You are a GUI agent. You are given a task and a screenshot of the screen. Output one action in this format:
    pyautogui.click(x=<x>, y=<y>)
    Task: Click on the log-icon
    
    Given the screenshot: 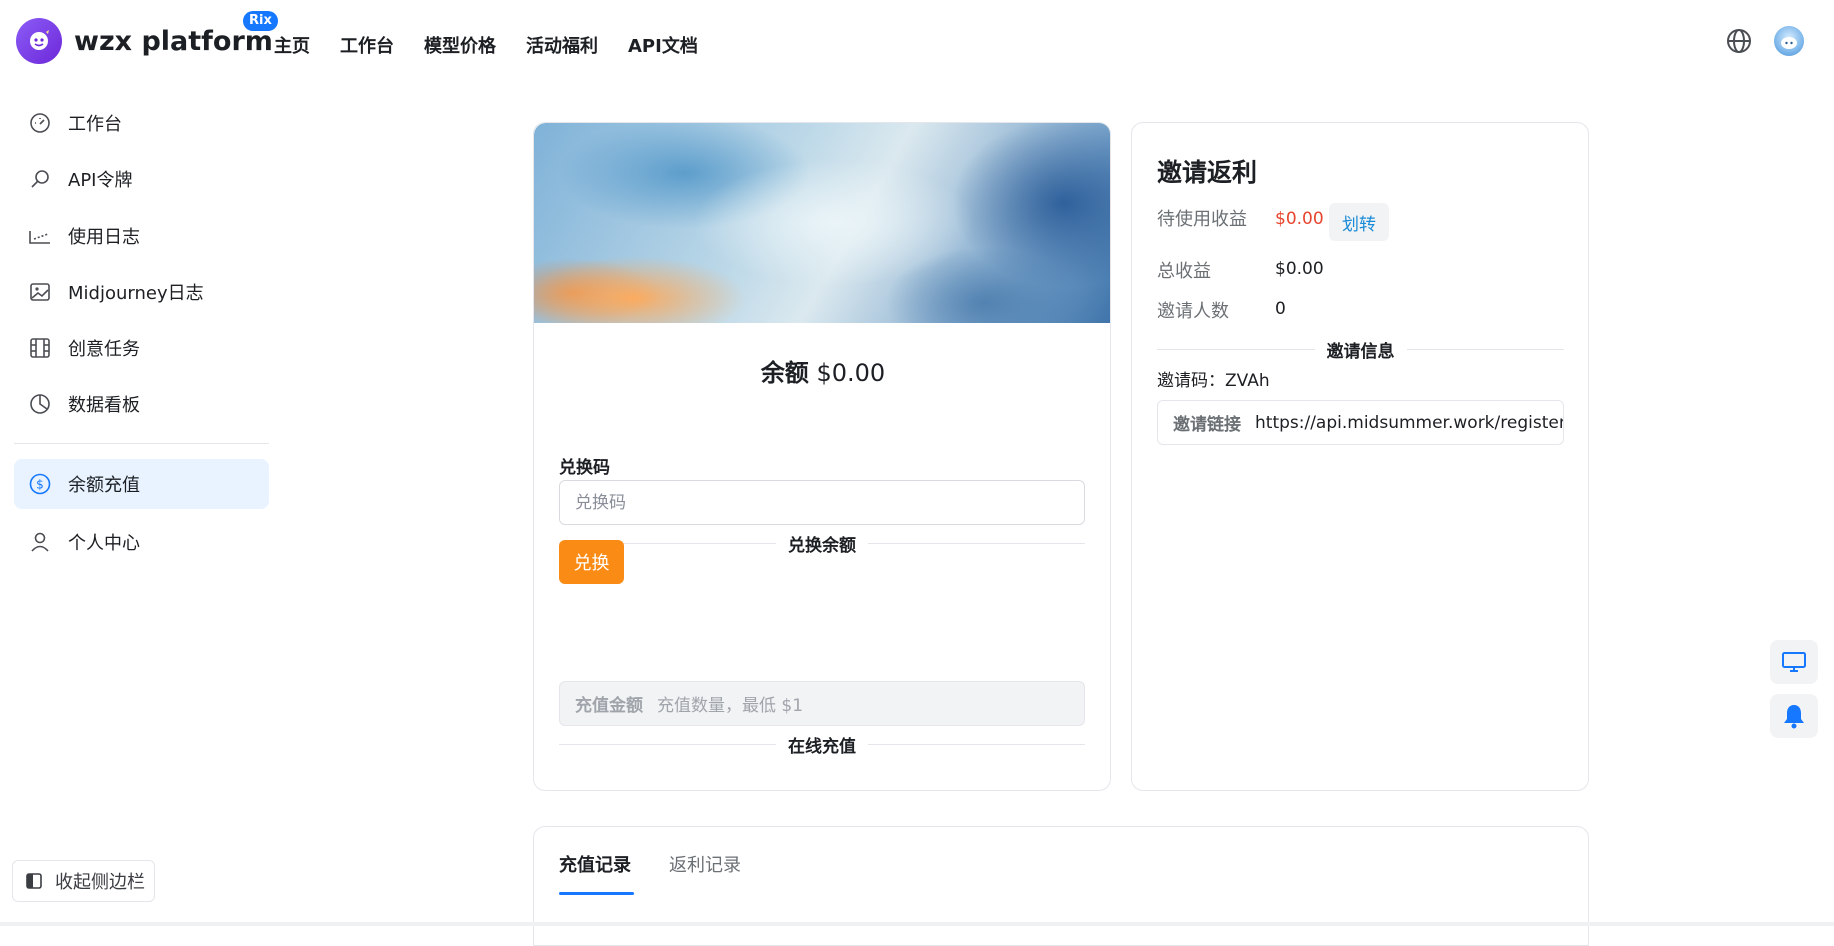 What is the action you would take?
    pyautogui.click(x=40, y=236)
    